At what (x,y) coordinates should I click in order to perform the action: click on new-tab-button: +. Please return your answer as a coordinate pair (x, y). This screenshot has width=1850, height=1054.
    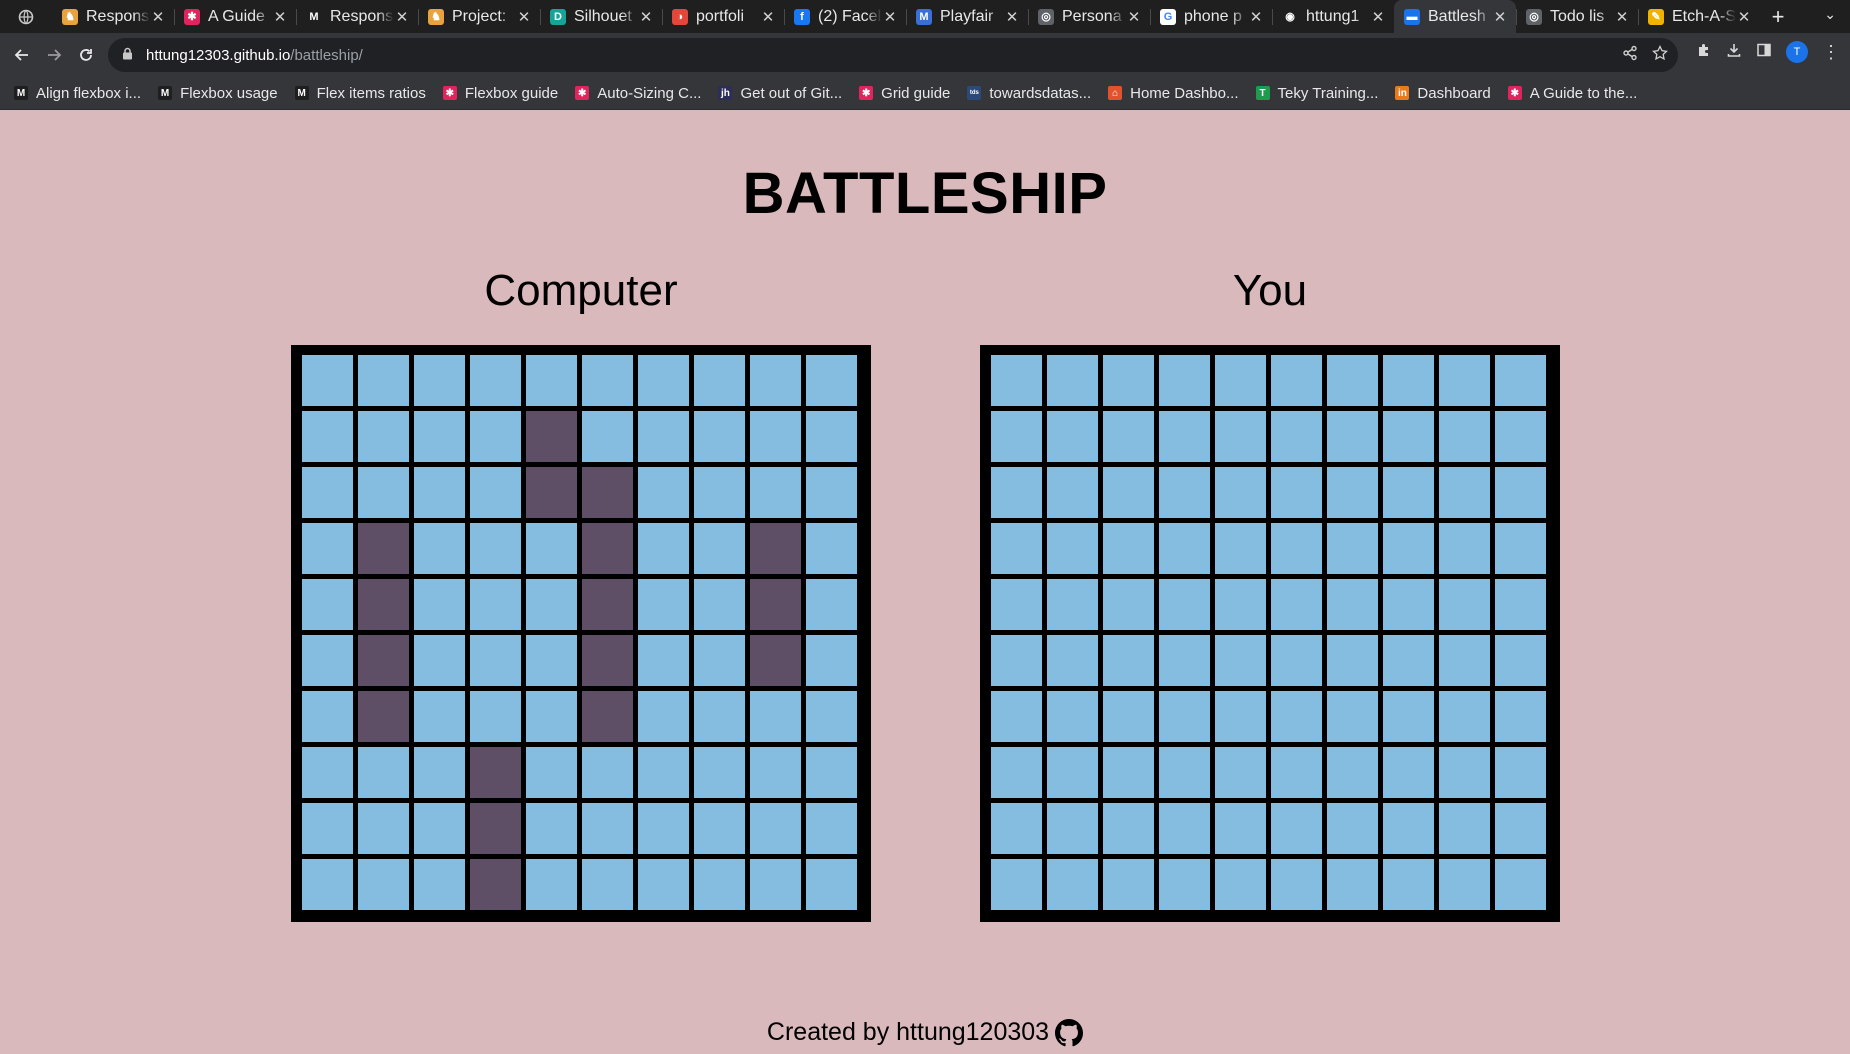
    Looking at the image, I should click on (1778, 17).